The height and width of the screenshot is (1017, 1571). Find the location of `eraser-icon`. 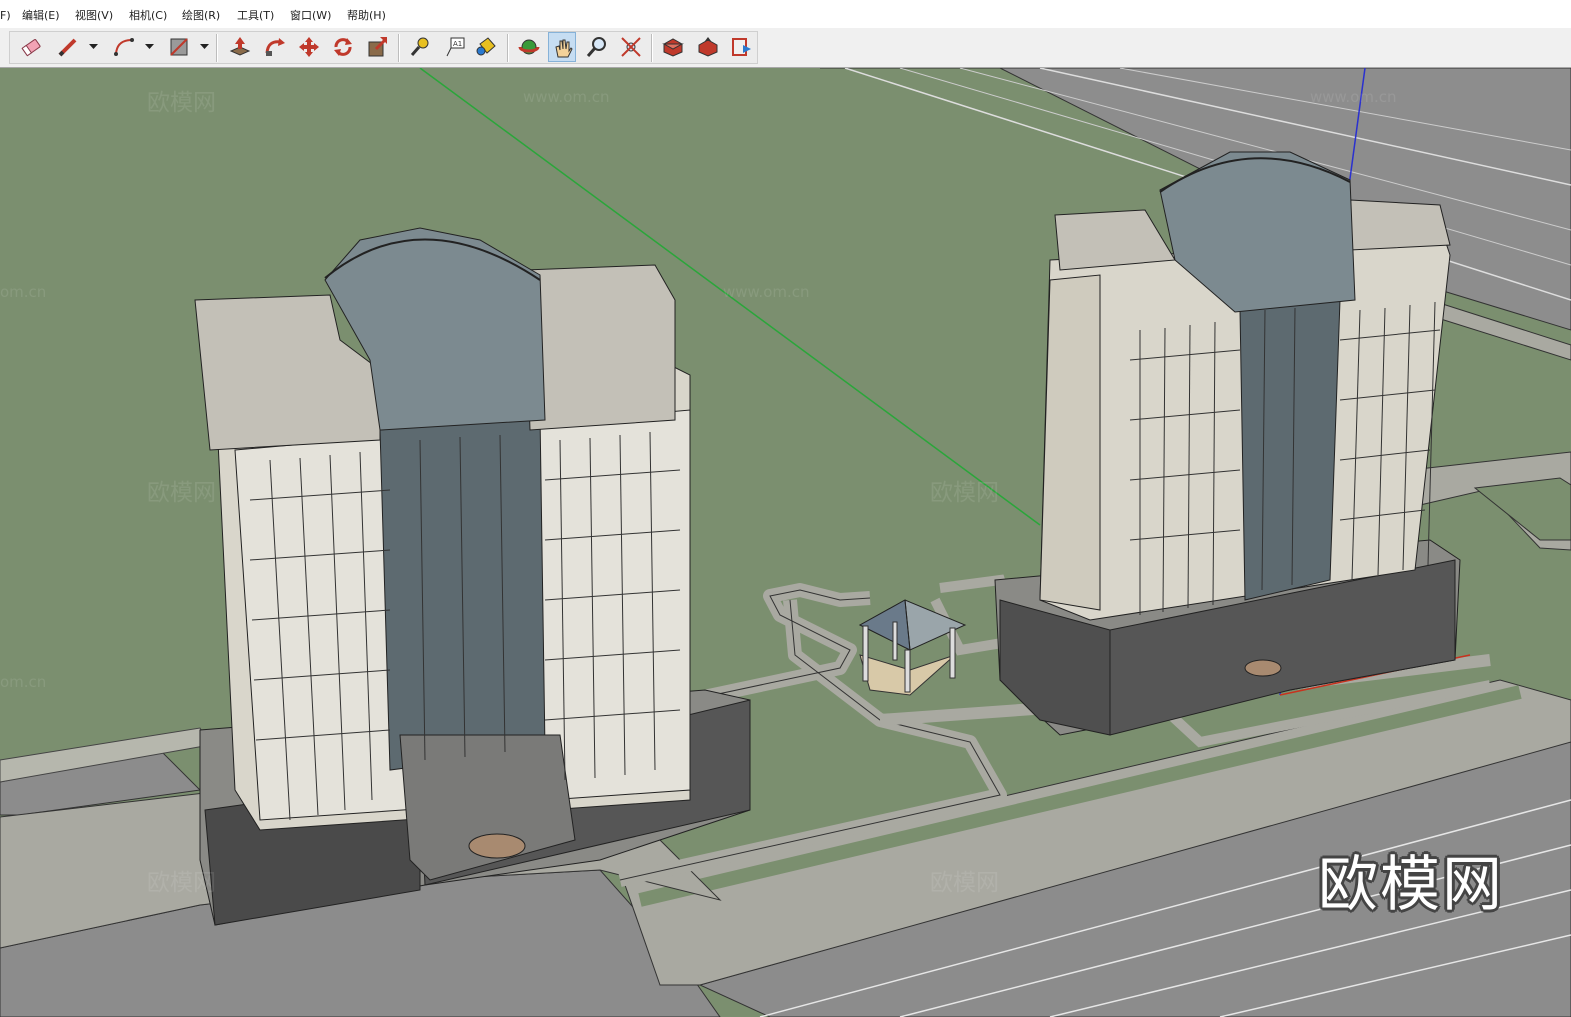

eraser-icon is located at coordinates (31, 48).